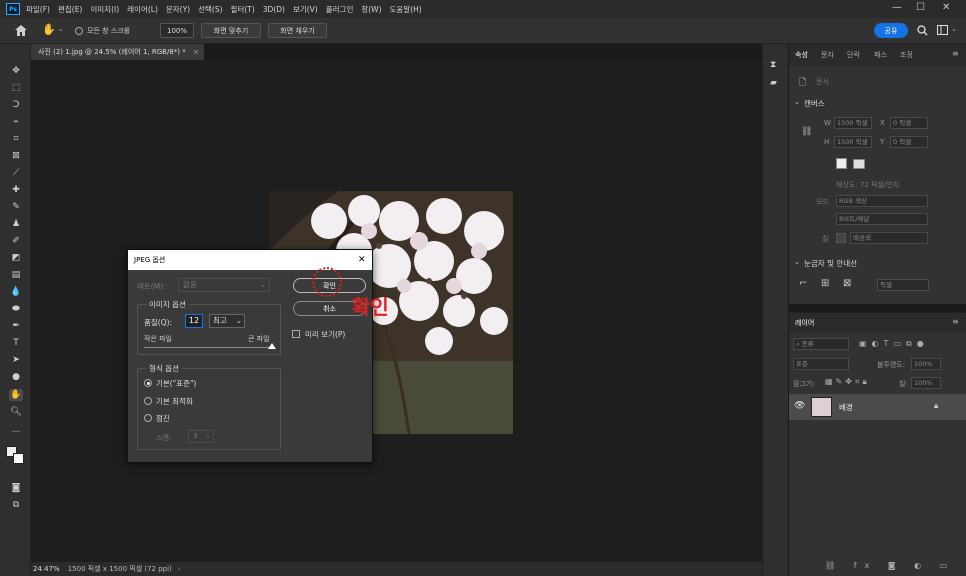  I want to click on menu-select: 선택(S), so click(210, 9).